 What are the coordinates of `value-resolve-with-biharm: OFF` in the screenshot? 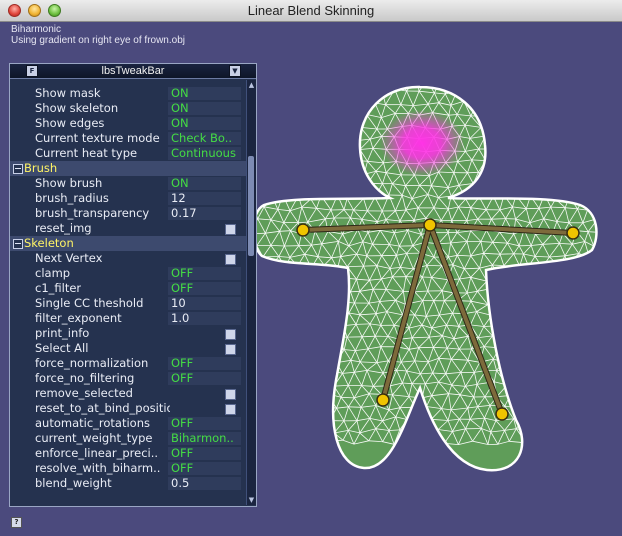 It's located at (204, 468).